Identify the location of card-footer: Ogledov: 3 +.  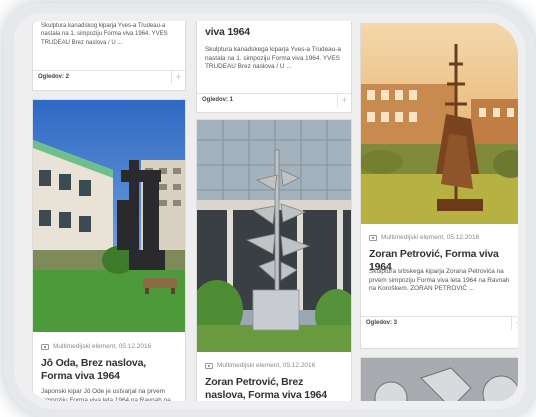
(439, 323).